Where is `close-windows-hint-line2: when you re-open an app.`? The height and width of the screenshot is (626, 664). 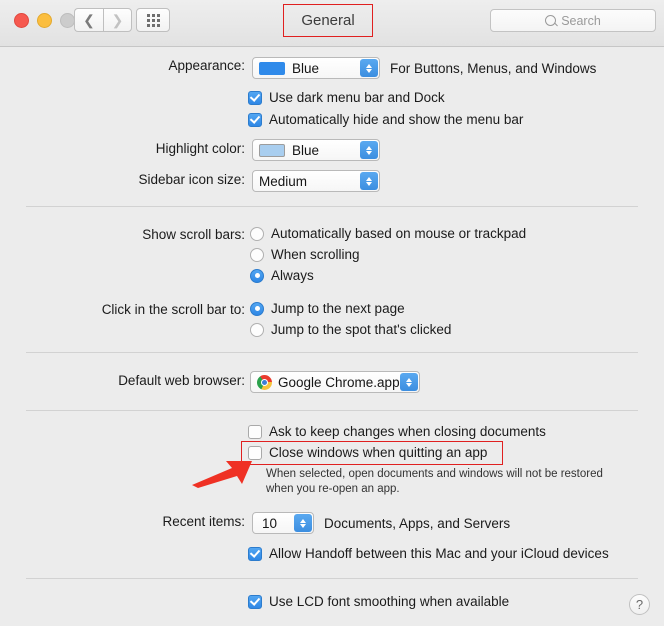
close-windows-hint-line2: when you re-open an app. is located at coordinates (333, 489).